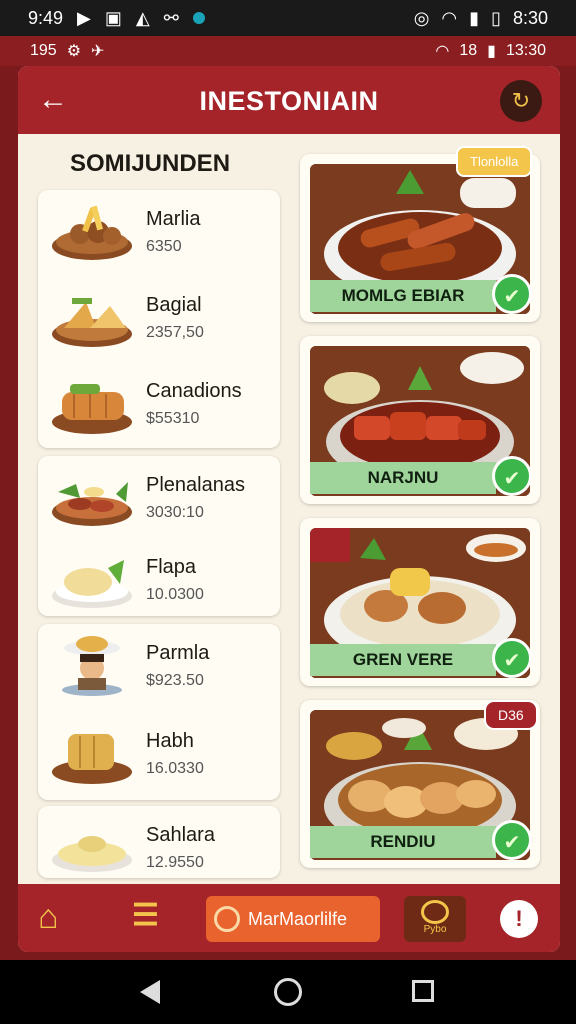 This screenshot has width=576, height=1024. Describe the element at coordinates (403, 478) in the screenshot. I see `card-label: NARJNU` at that location.